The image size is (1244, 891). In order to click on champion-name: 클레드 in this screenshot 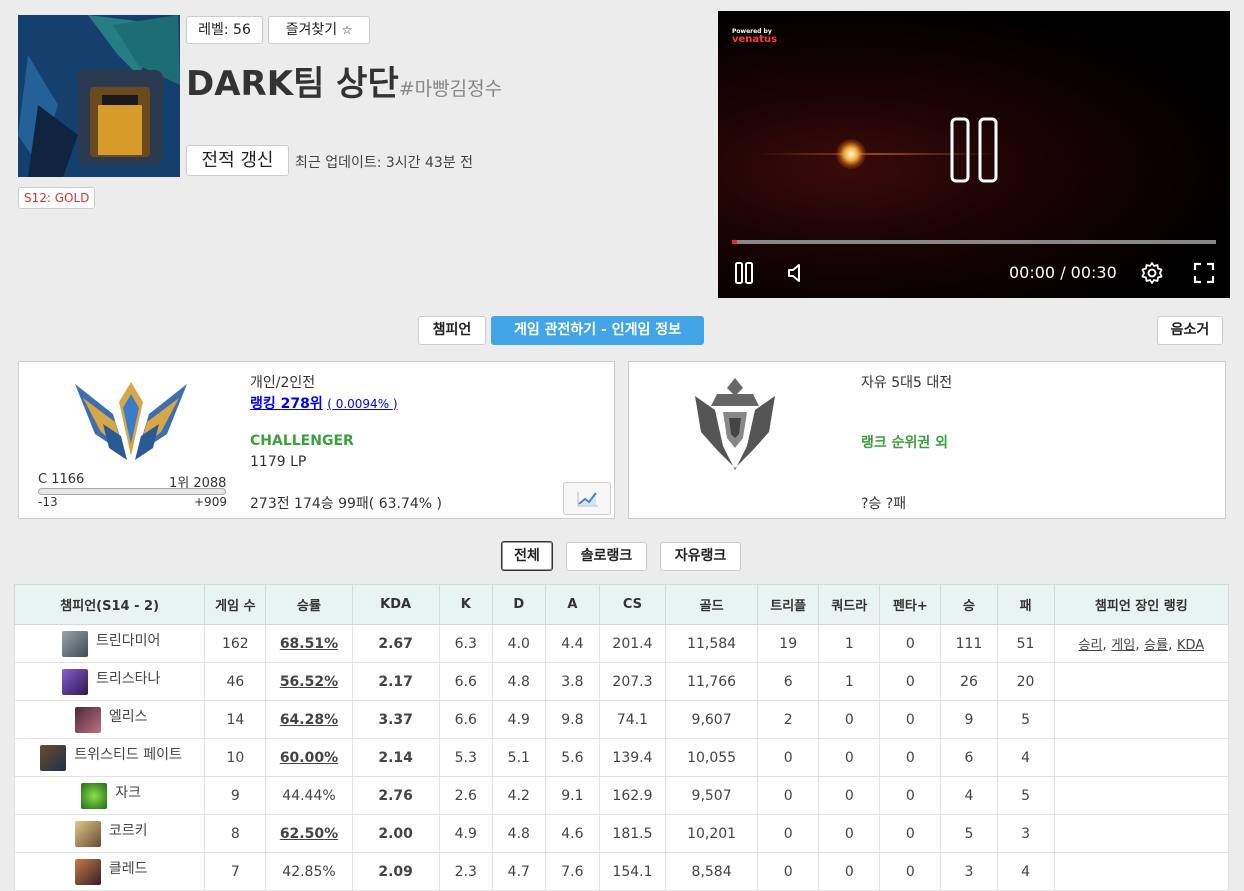, I will do `click(128, 869)`.